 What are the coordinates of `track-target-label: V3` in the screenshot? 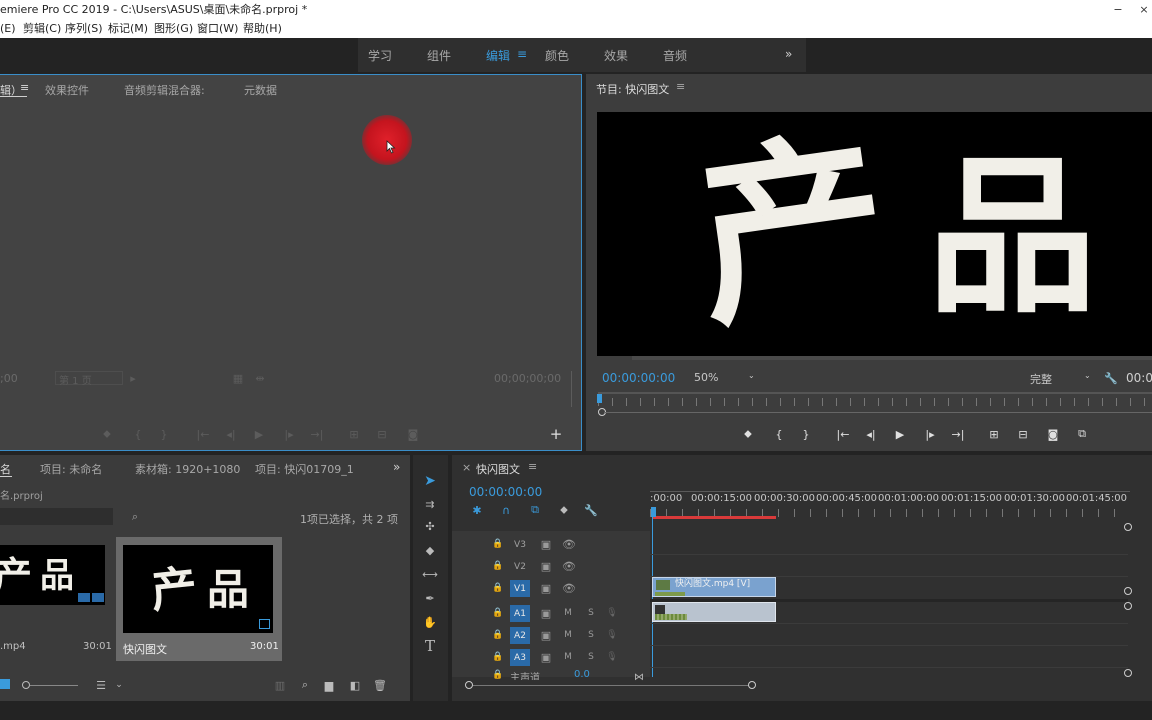 It's located at (520, 544).